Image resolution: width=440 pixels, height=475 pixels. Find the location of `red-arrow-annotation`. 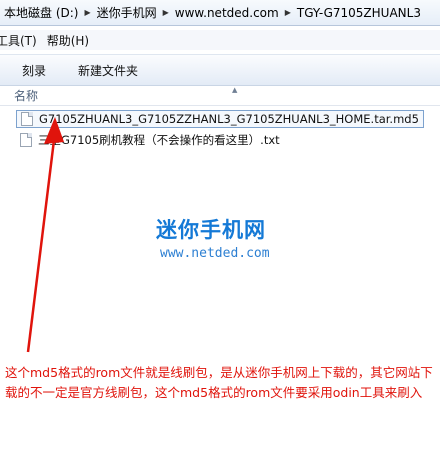

red-arrow-annotation is located at coordinates (45, 235).